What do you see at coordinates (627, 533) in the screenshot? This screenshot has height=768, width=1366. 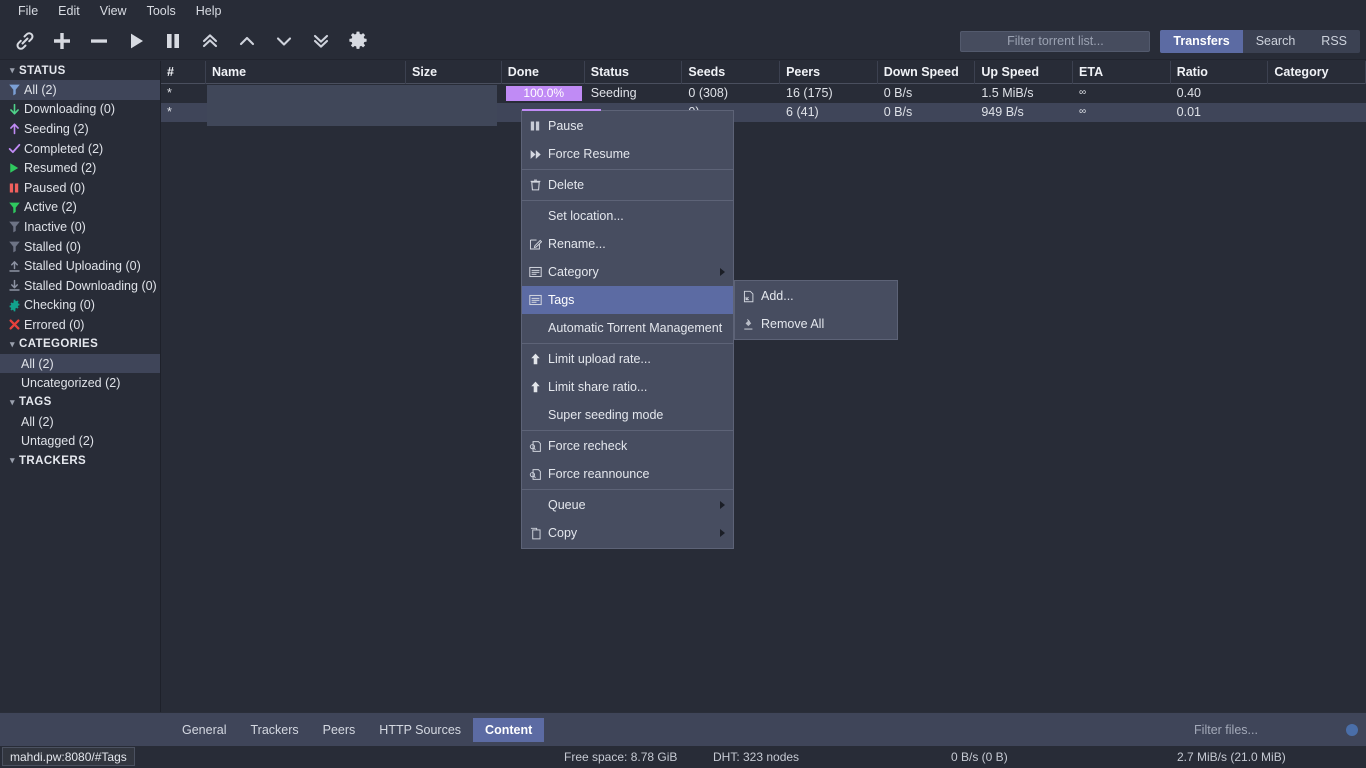 I see `context-menu-item-copy: Copy` at bounding box center [627, 533].